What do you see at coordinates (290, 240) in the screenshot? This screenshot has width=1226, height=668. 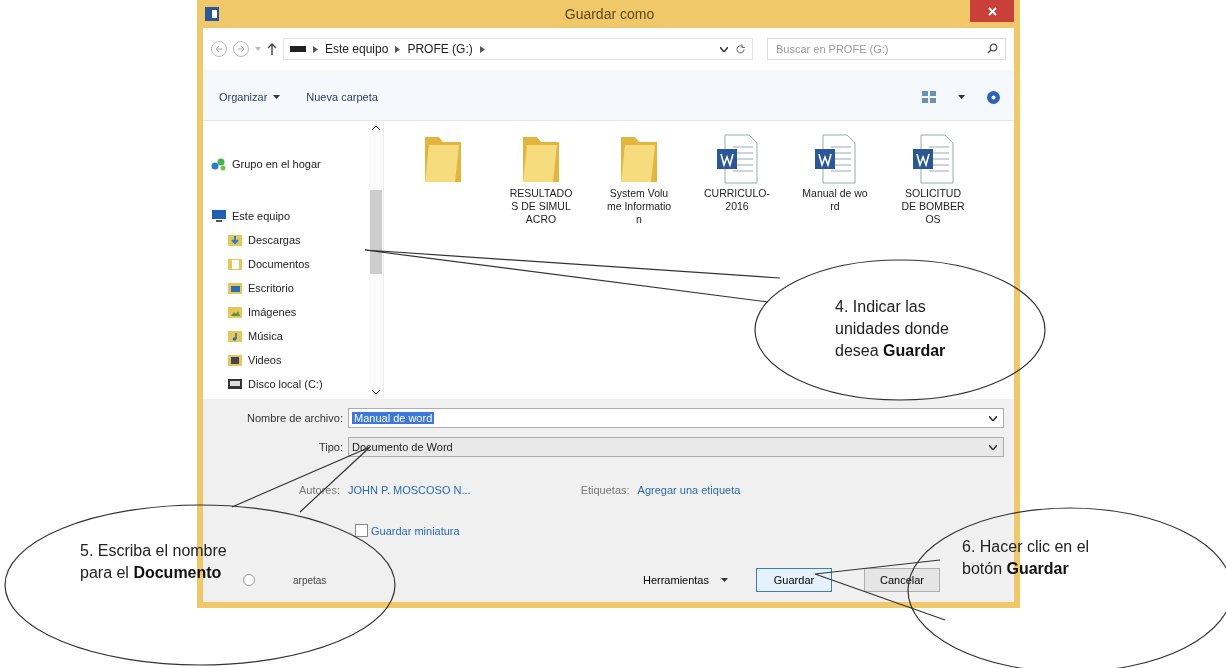 I see `sidebar-item: Descargas` at bounding box center [290, 240].